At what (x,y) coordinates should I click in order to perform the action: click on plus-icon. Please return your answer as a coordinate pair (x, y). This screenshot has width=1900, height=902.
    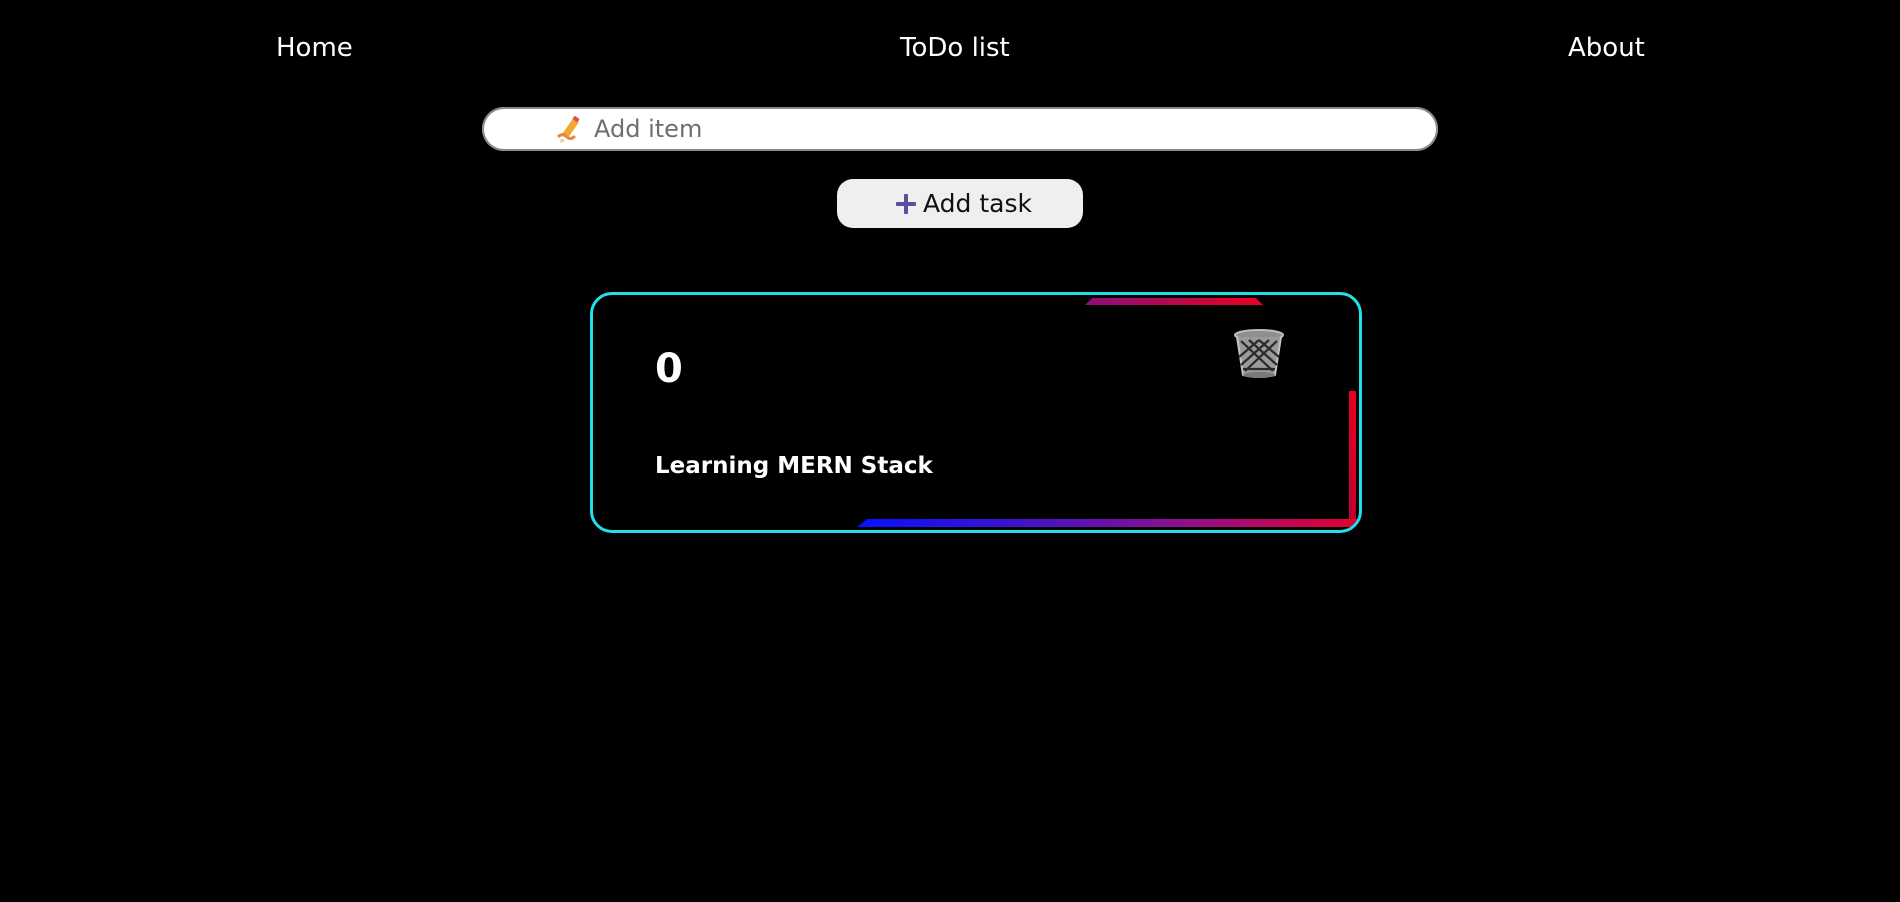
    Looking at the image, I should click on (906, 204).